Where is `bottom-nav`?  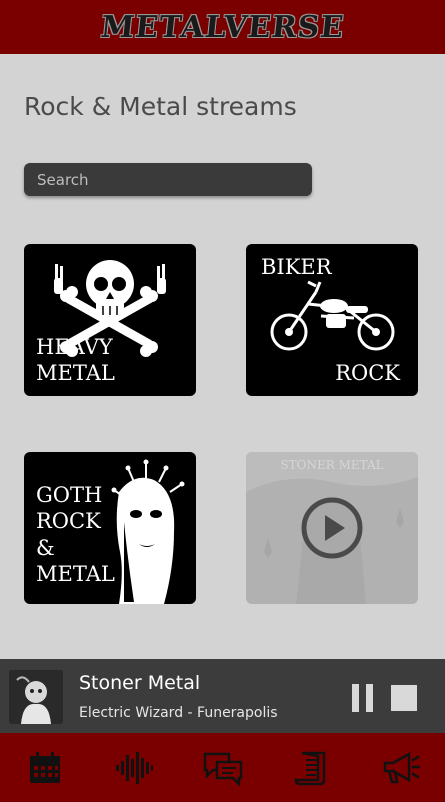 bottom-nav is located at coordinates (222, 767).